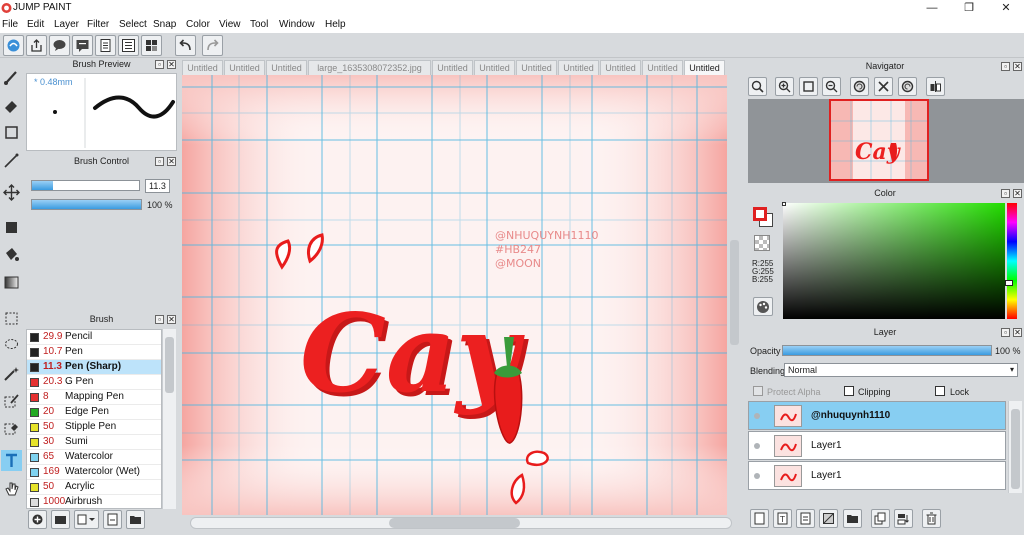 Image resolution: width=1024 pixels, height=535 pixels. What do you see at coordinates (11, 227) in the screenshot?
I see `fill-square-icon` at bounding box center [11, 227].